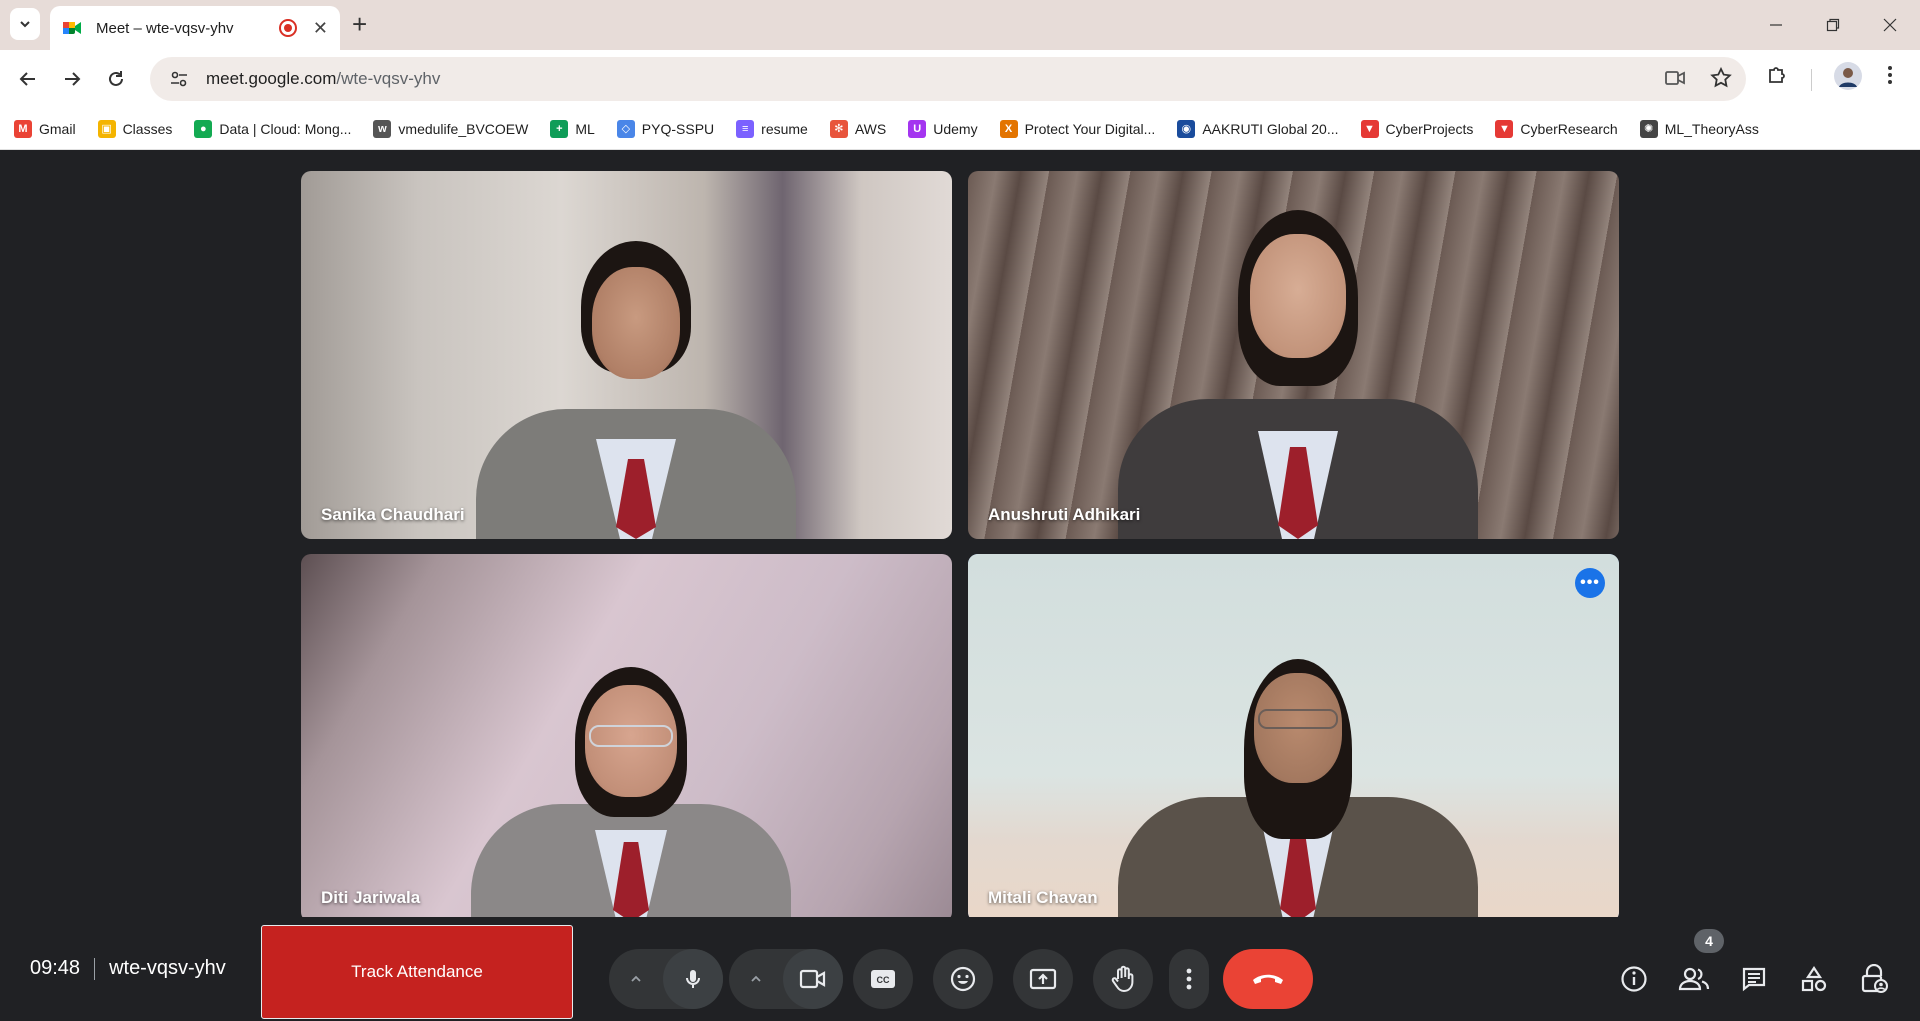  I want to click on bookmark-star-icon, so click(1721, 78).